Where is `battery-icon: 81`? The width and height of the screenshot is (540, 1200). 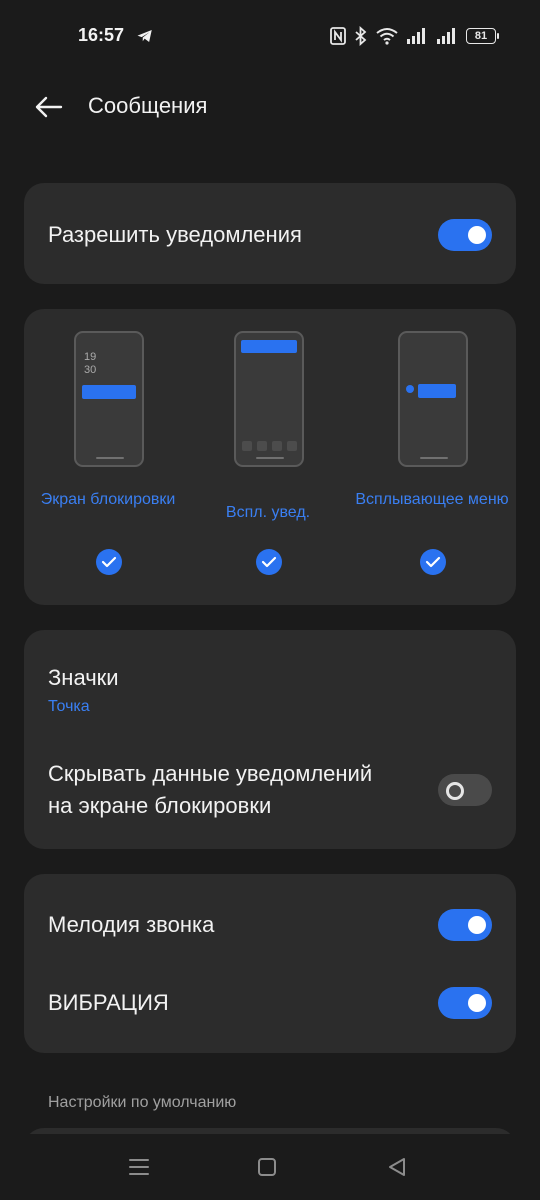
battery-icon: 81 is located at coordinates (482, 36).